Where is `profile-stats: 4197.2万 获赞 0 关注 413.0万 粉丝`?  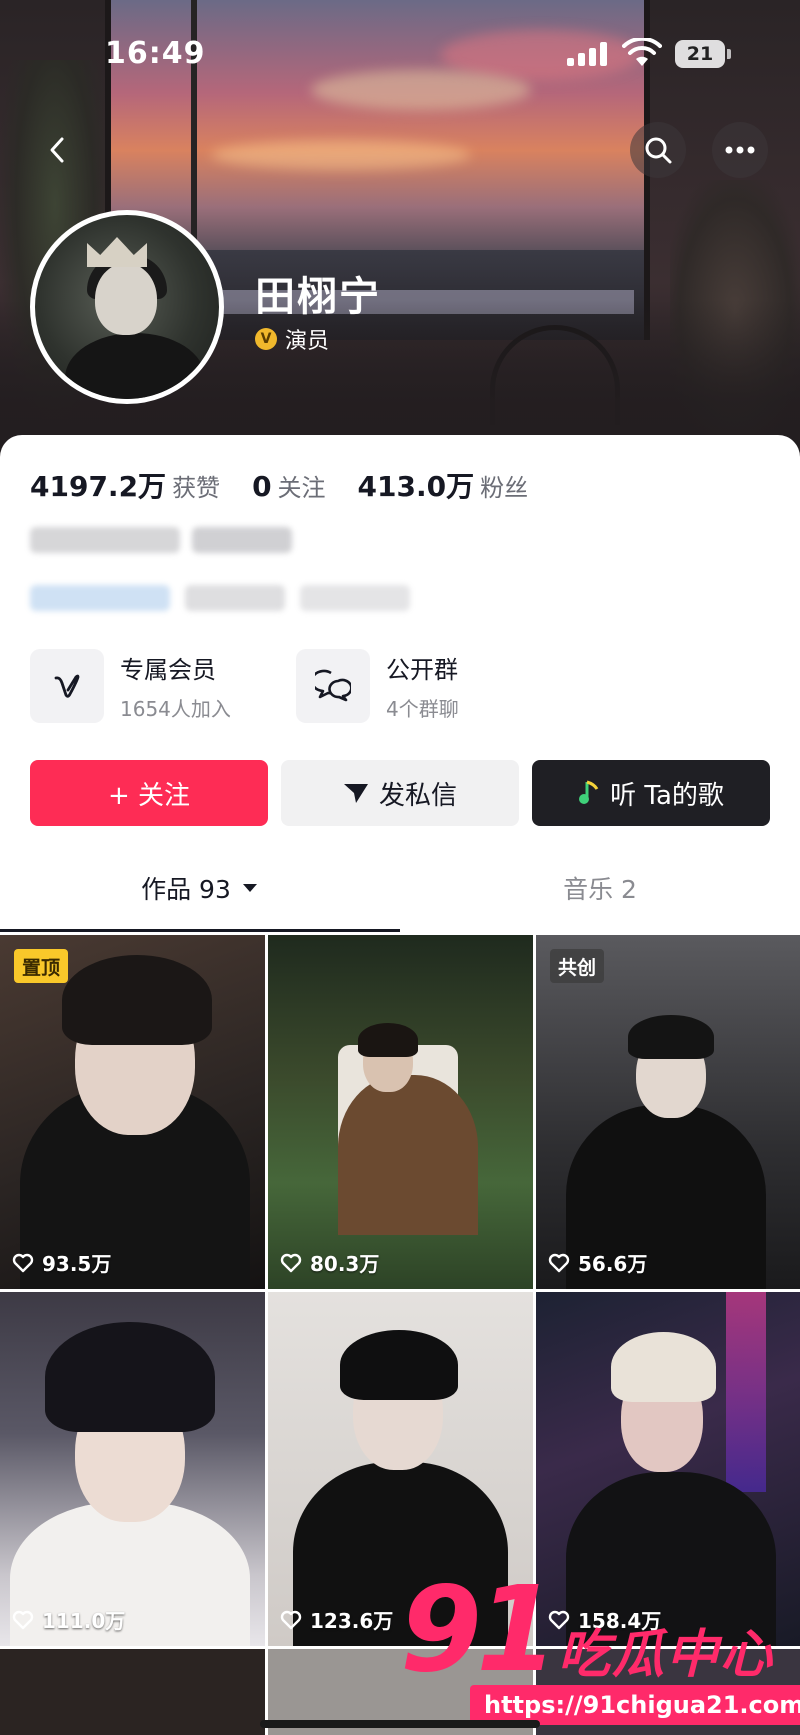 profile-stats: 4197.2万 获赞 0 关注 413.0万 粉丝 is located at coordinates (295, 485).